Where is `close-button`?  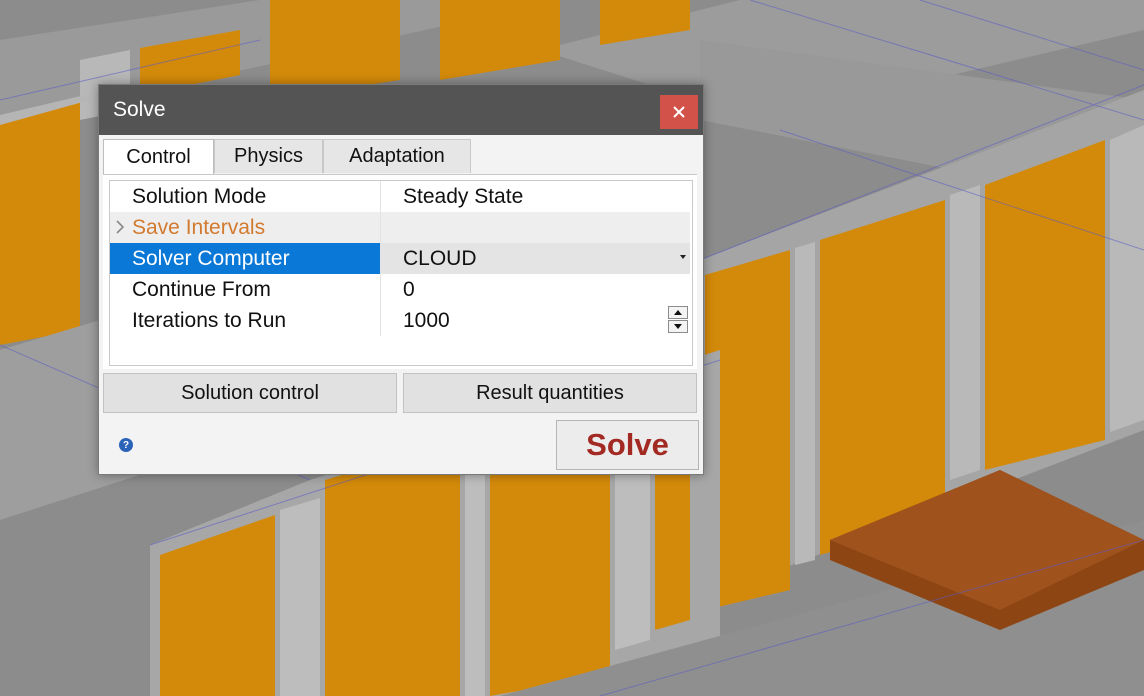 close-button is located at coordinates (679, 112).